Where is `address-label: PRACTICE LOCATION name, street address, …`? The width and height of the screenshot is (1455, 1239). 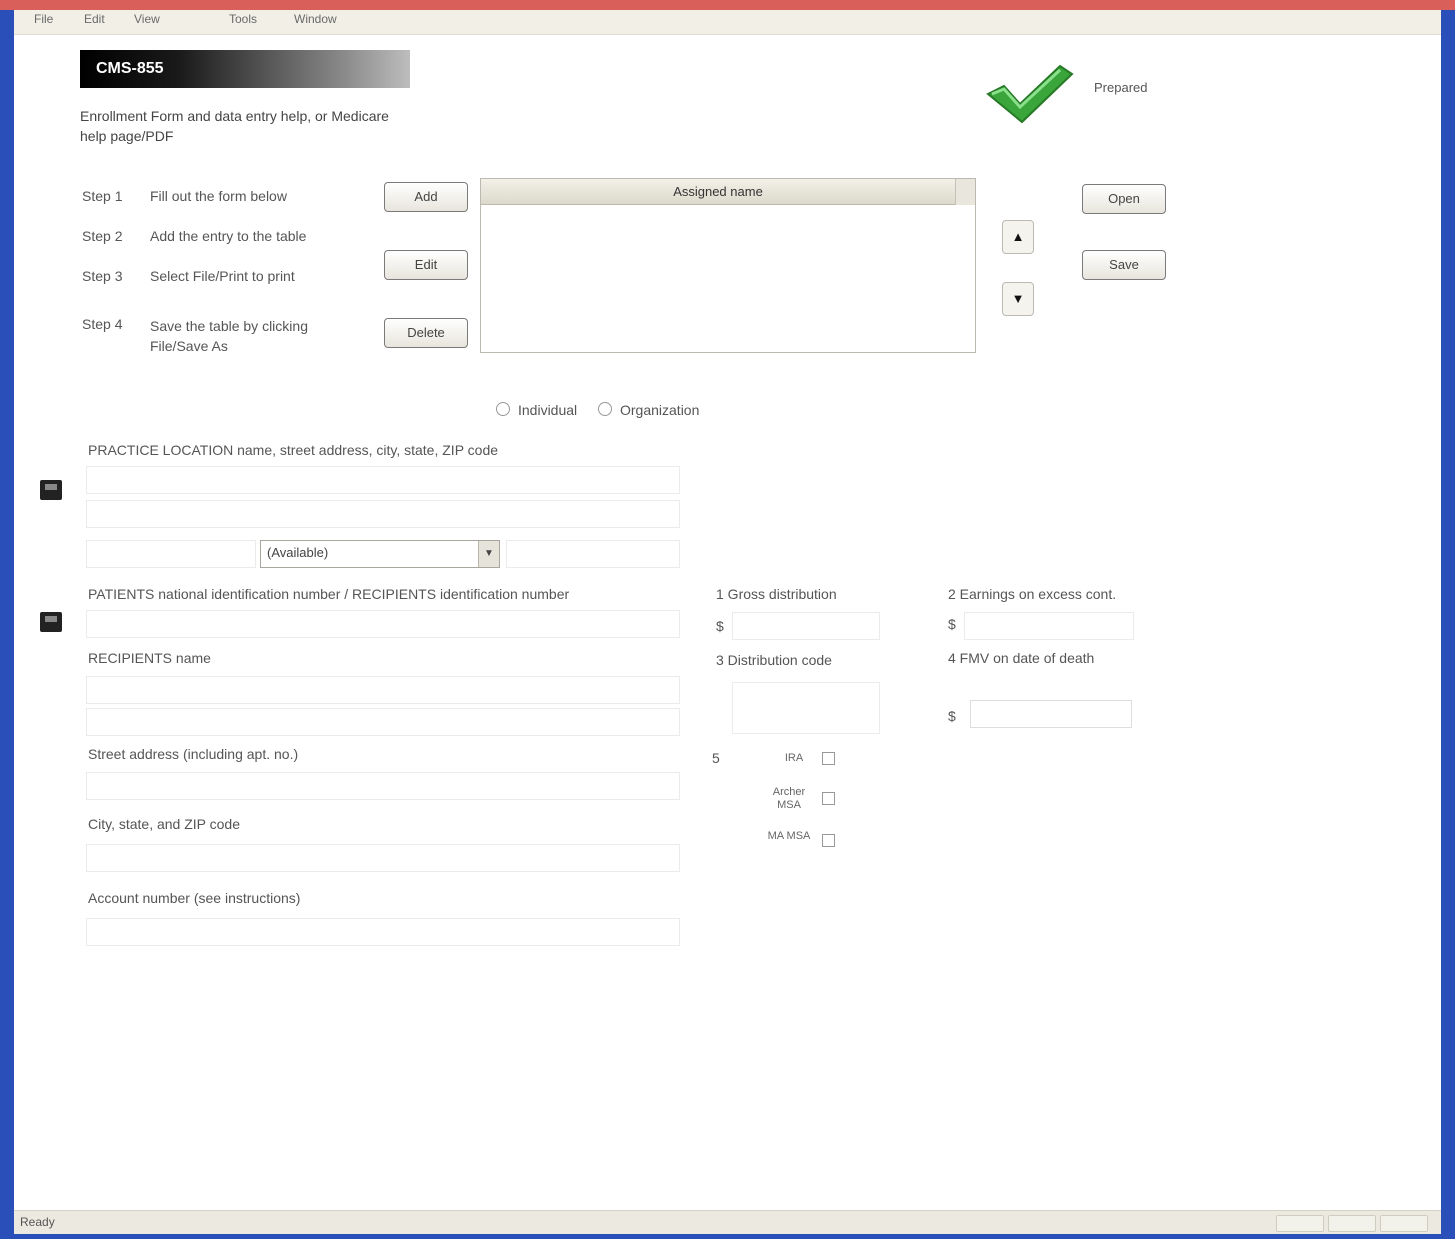 address-label: PRACTICE LOCATION name, street address, … is located at coordinates (293, 450).